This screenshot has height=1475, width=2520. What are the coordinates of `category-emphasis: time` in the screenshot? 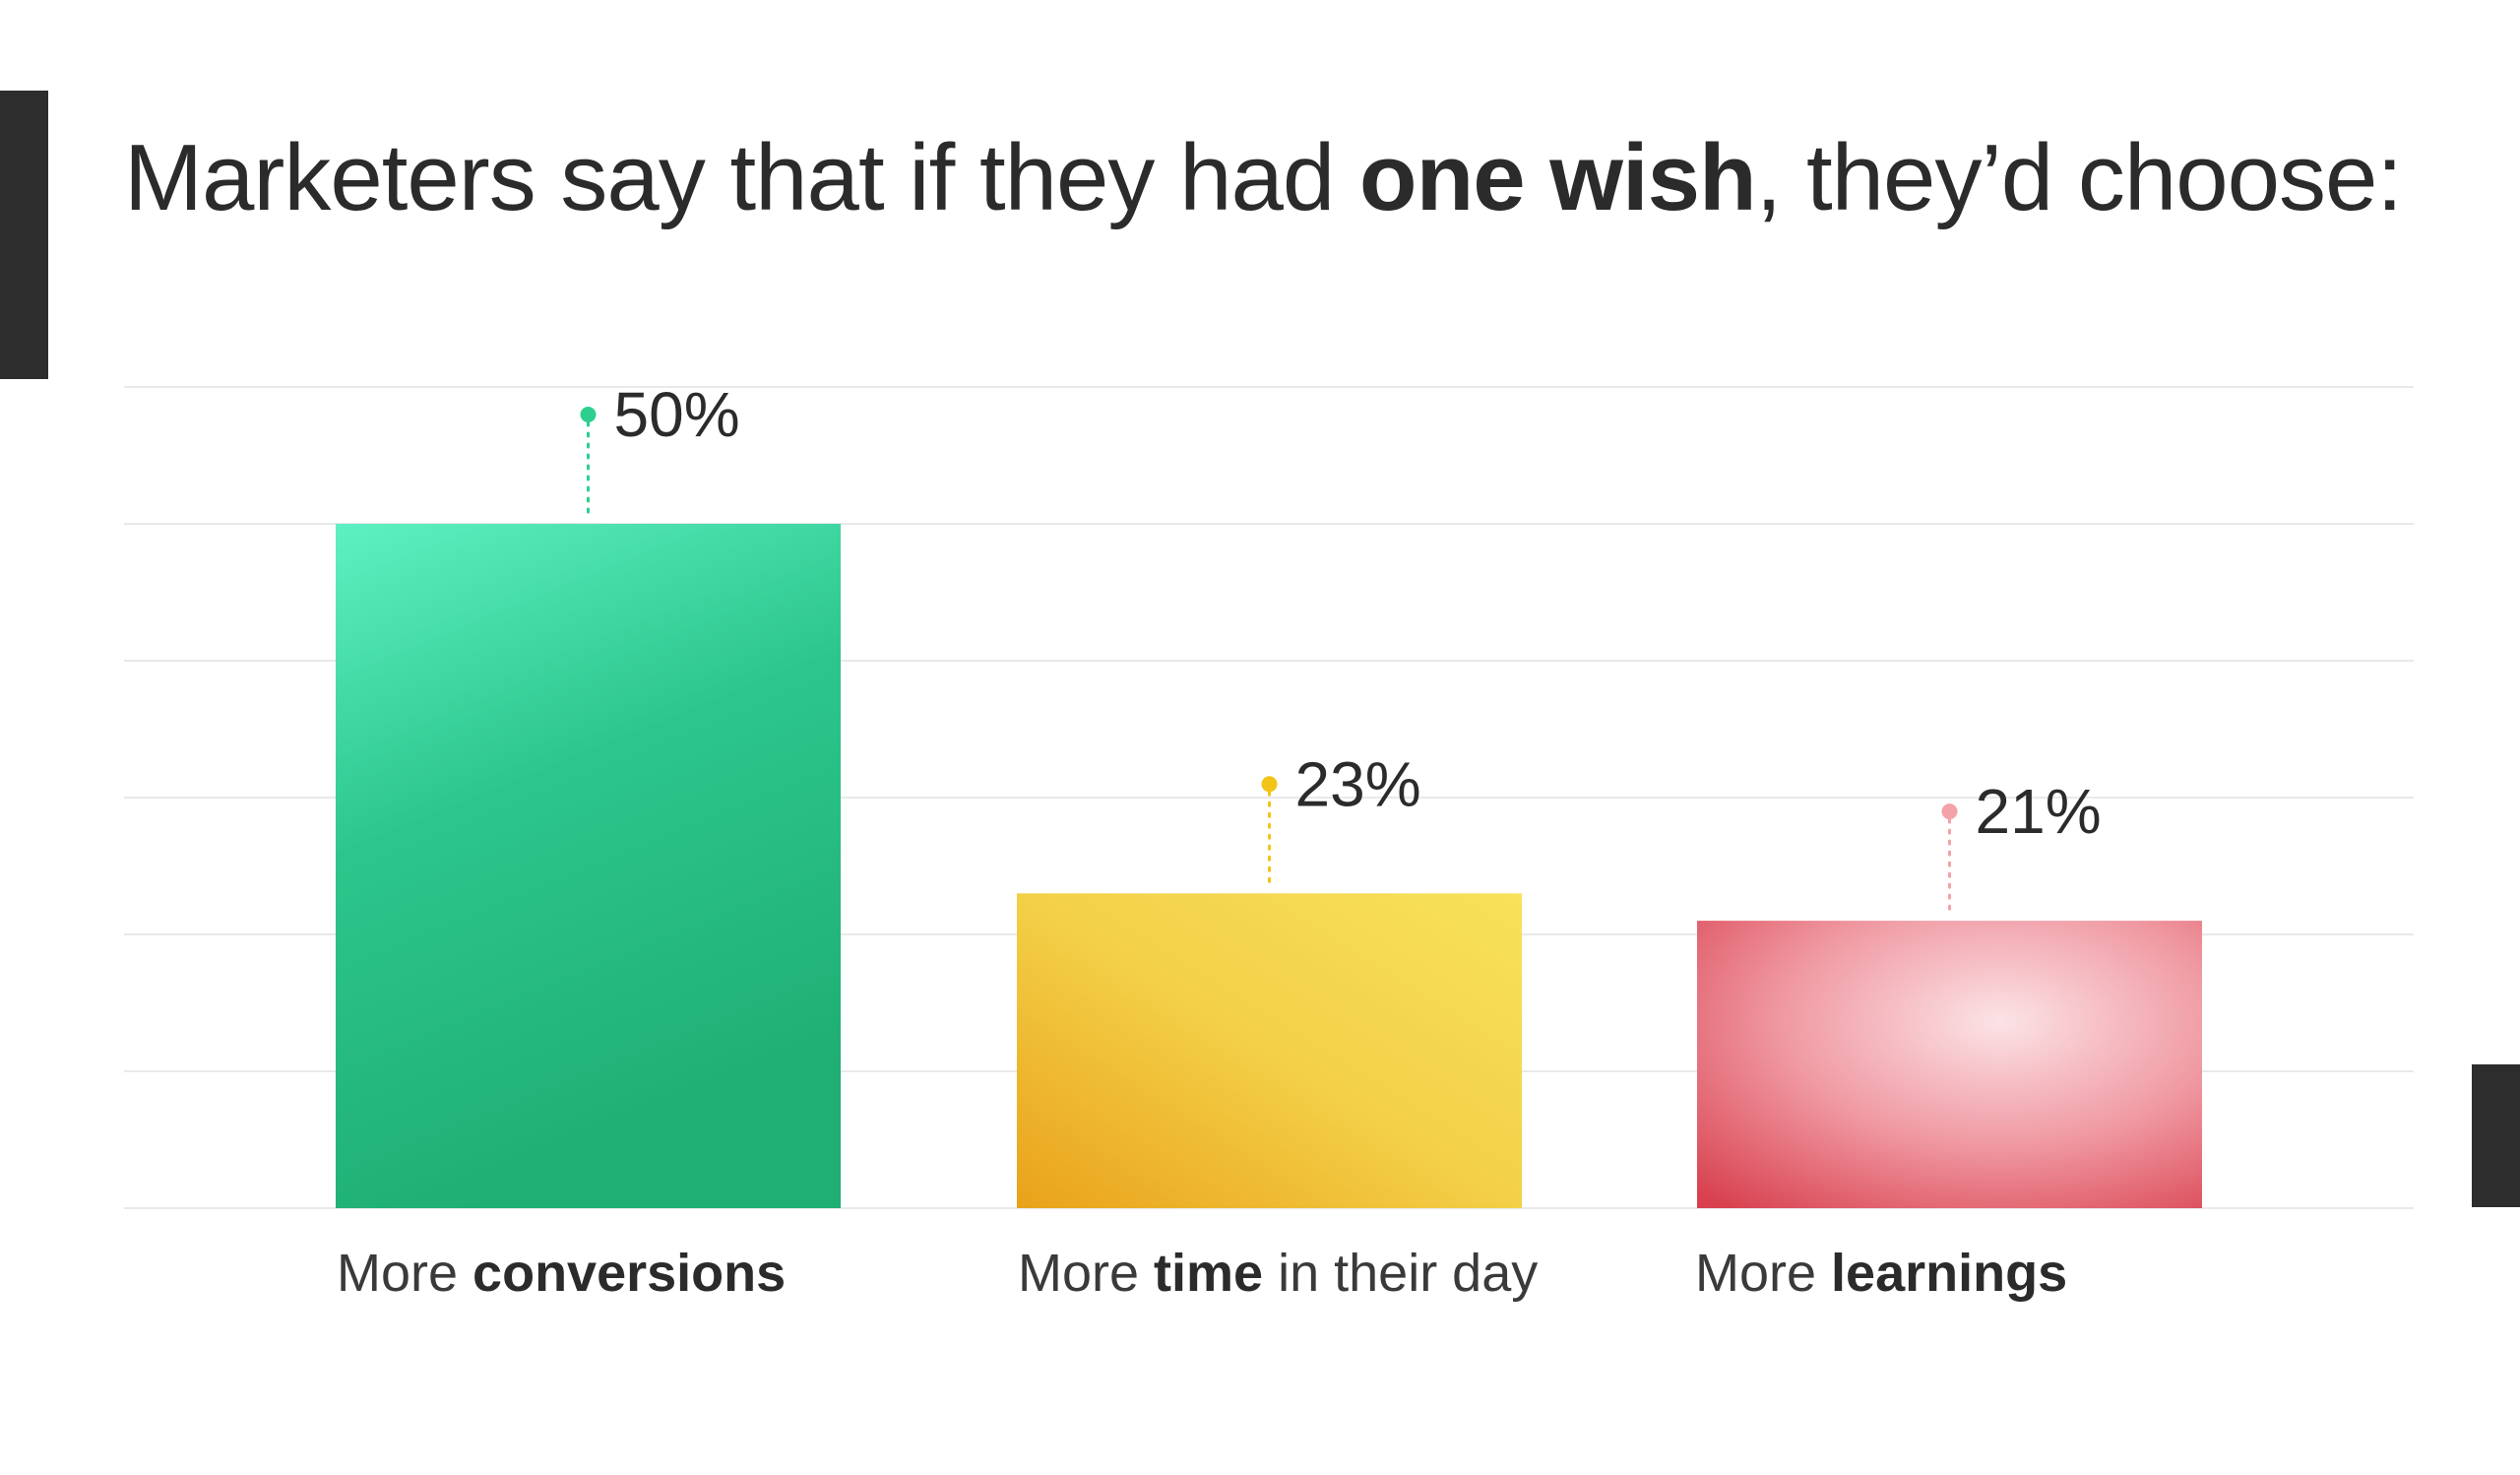 It's located at (1209, 1273).